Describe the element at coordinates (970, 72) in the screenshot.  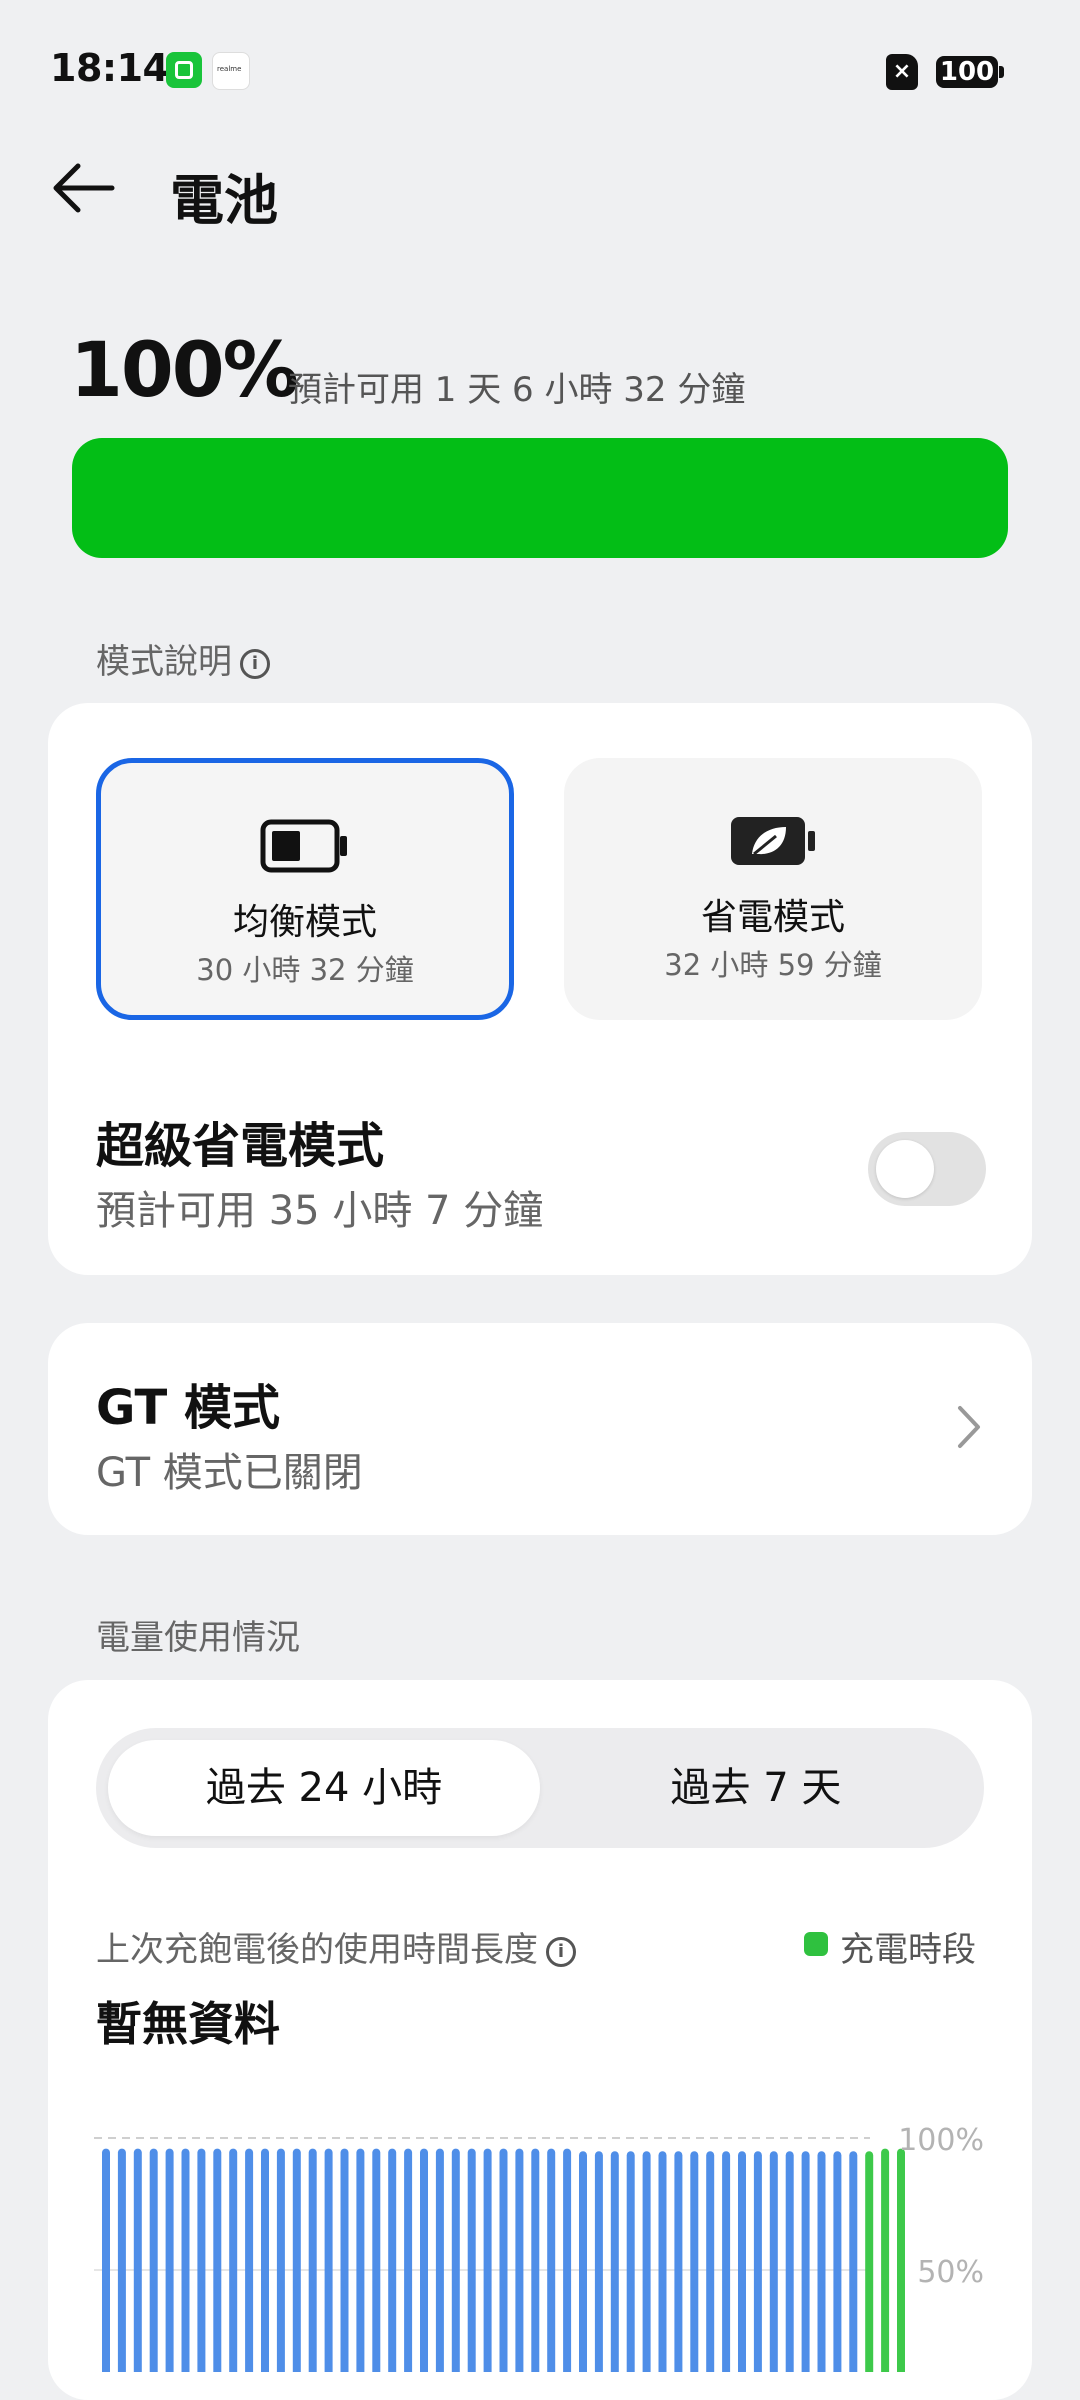
I see `battery-status-icon: 100` at that location.